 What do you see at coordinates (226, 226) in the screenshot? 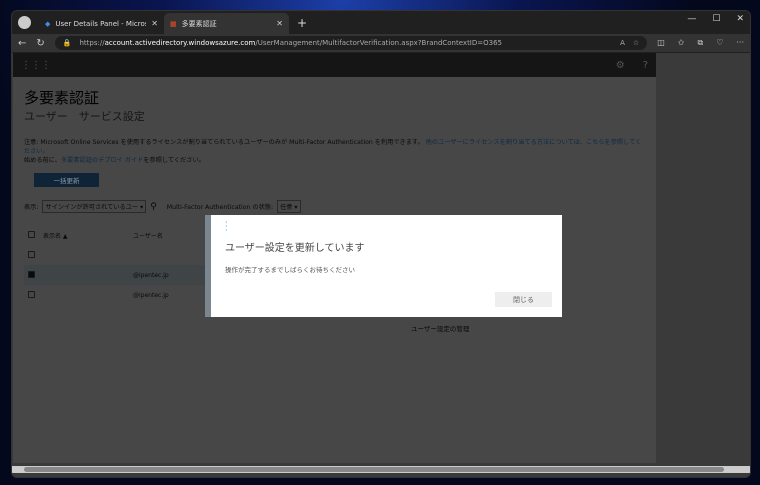
I see `loading-spinner-icon: · · ·` at bounding box center [226, 226].